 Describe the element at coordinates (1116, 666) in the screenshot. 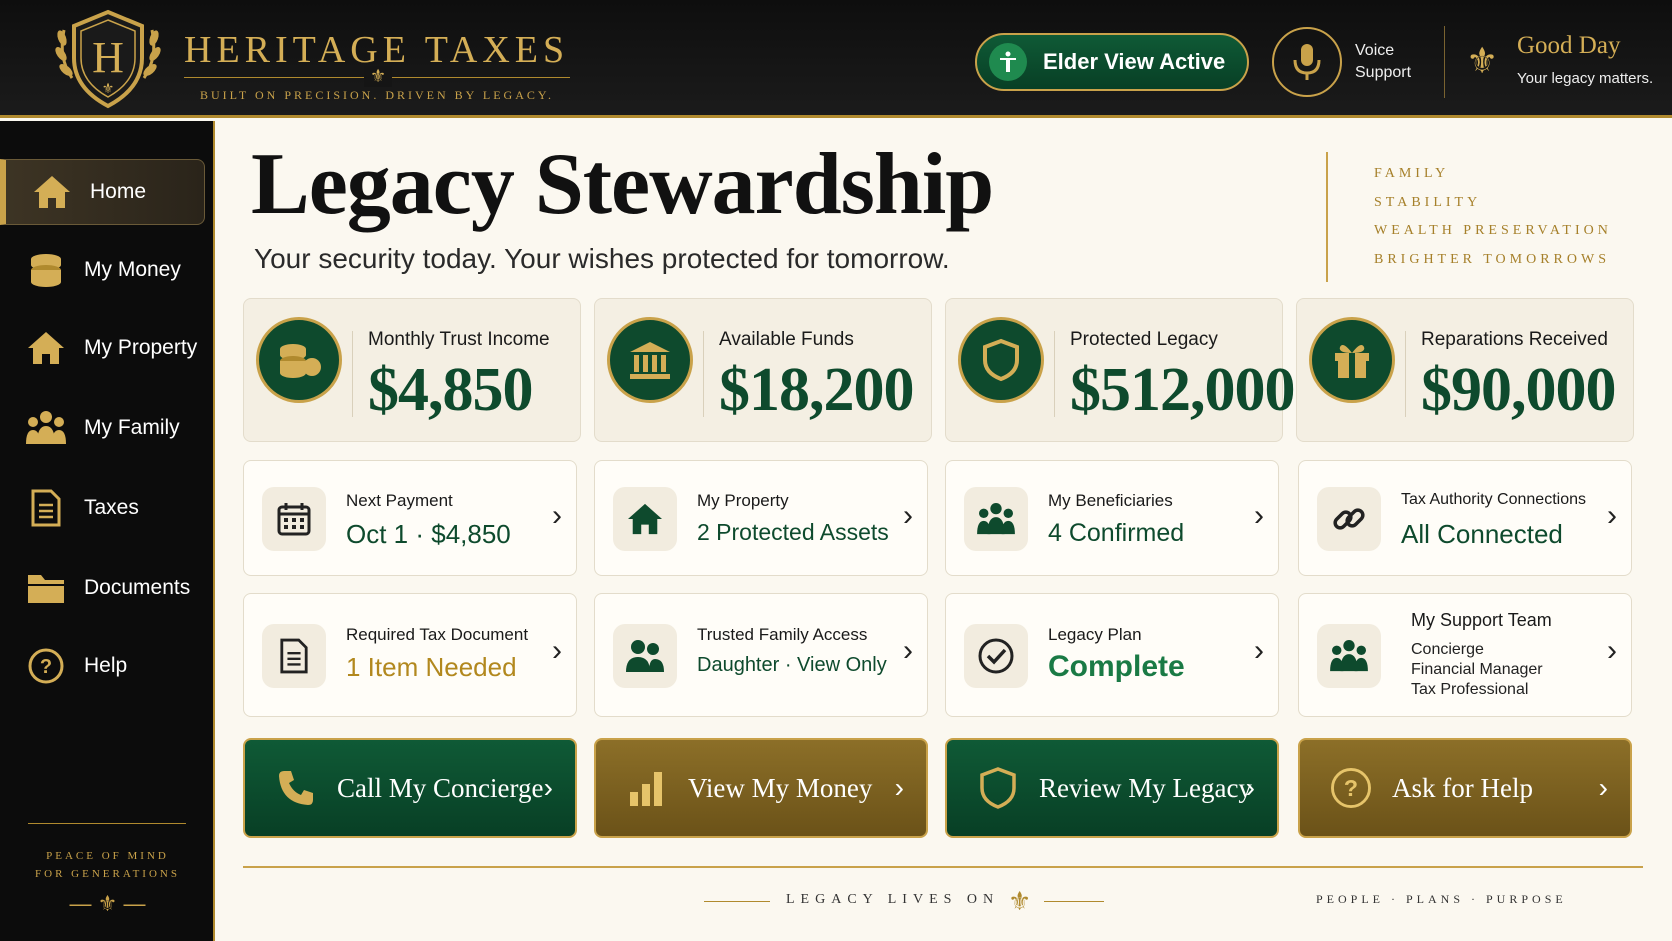

I see `card-value: Complete` at that location.